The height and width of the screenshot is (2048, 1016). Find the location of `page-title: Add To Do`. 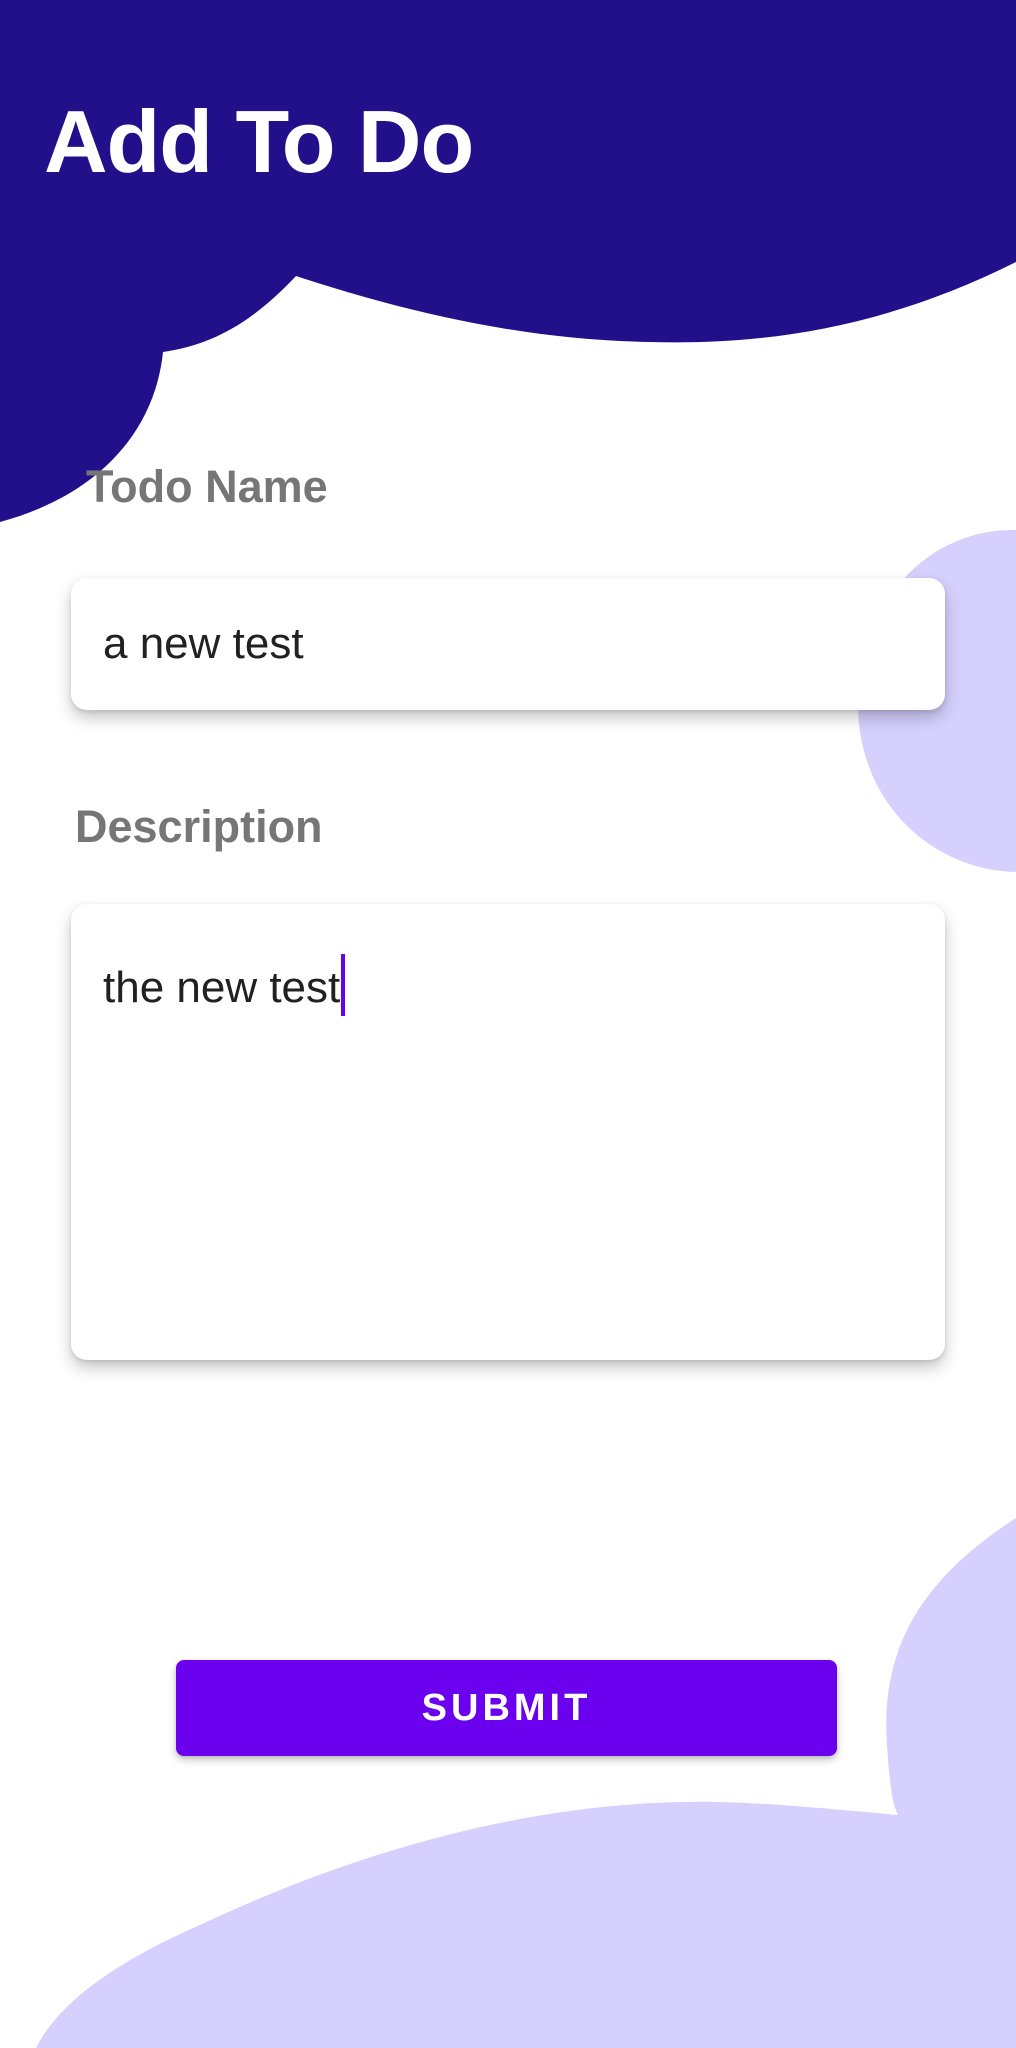

page-title: Add To Do is located at coordinates (259, 141).